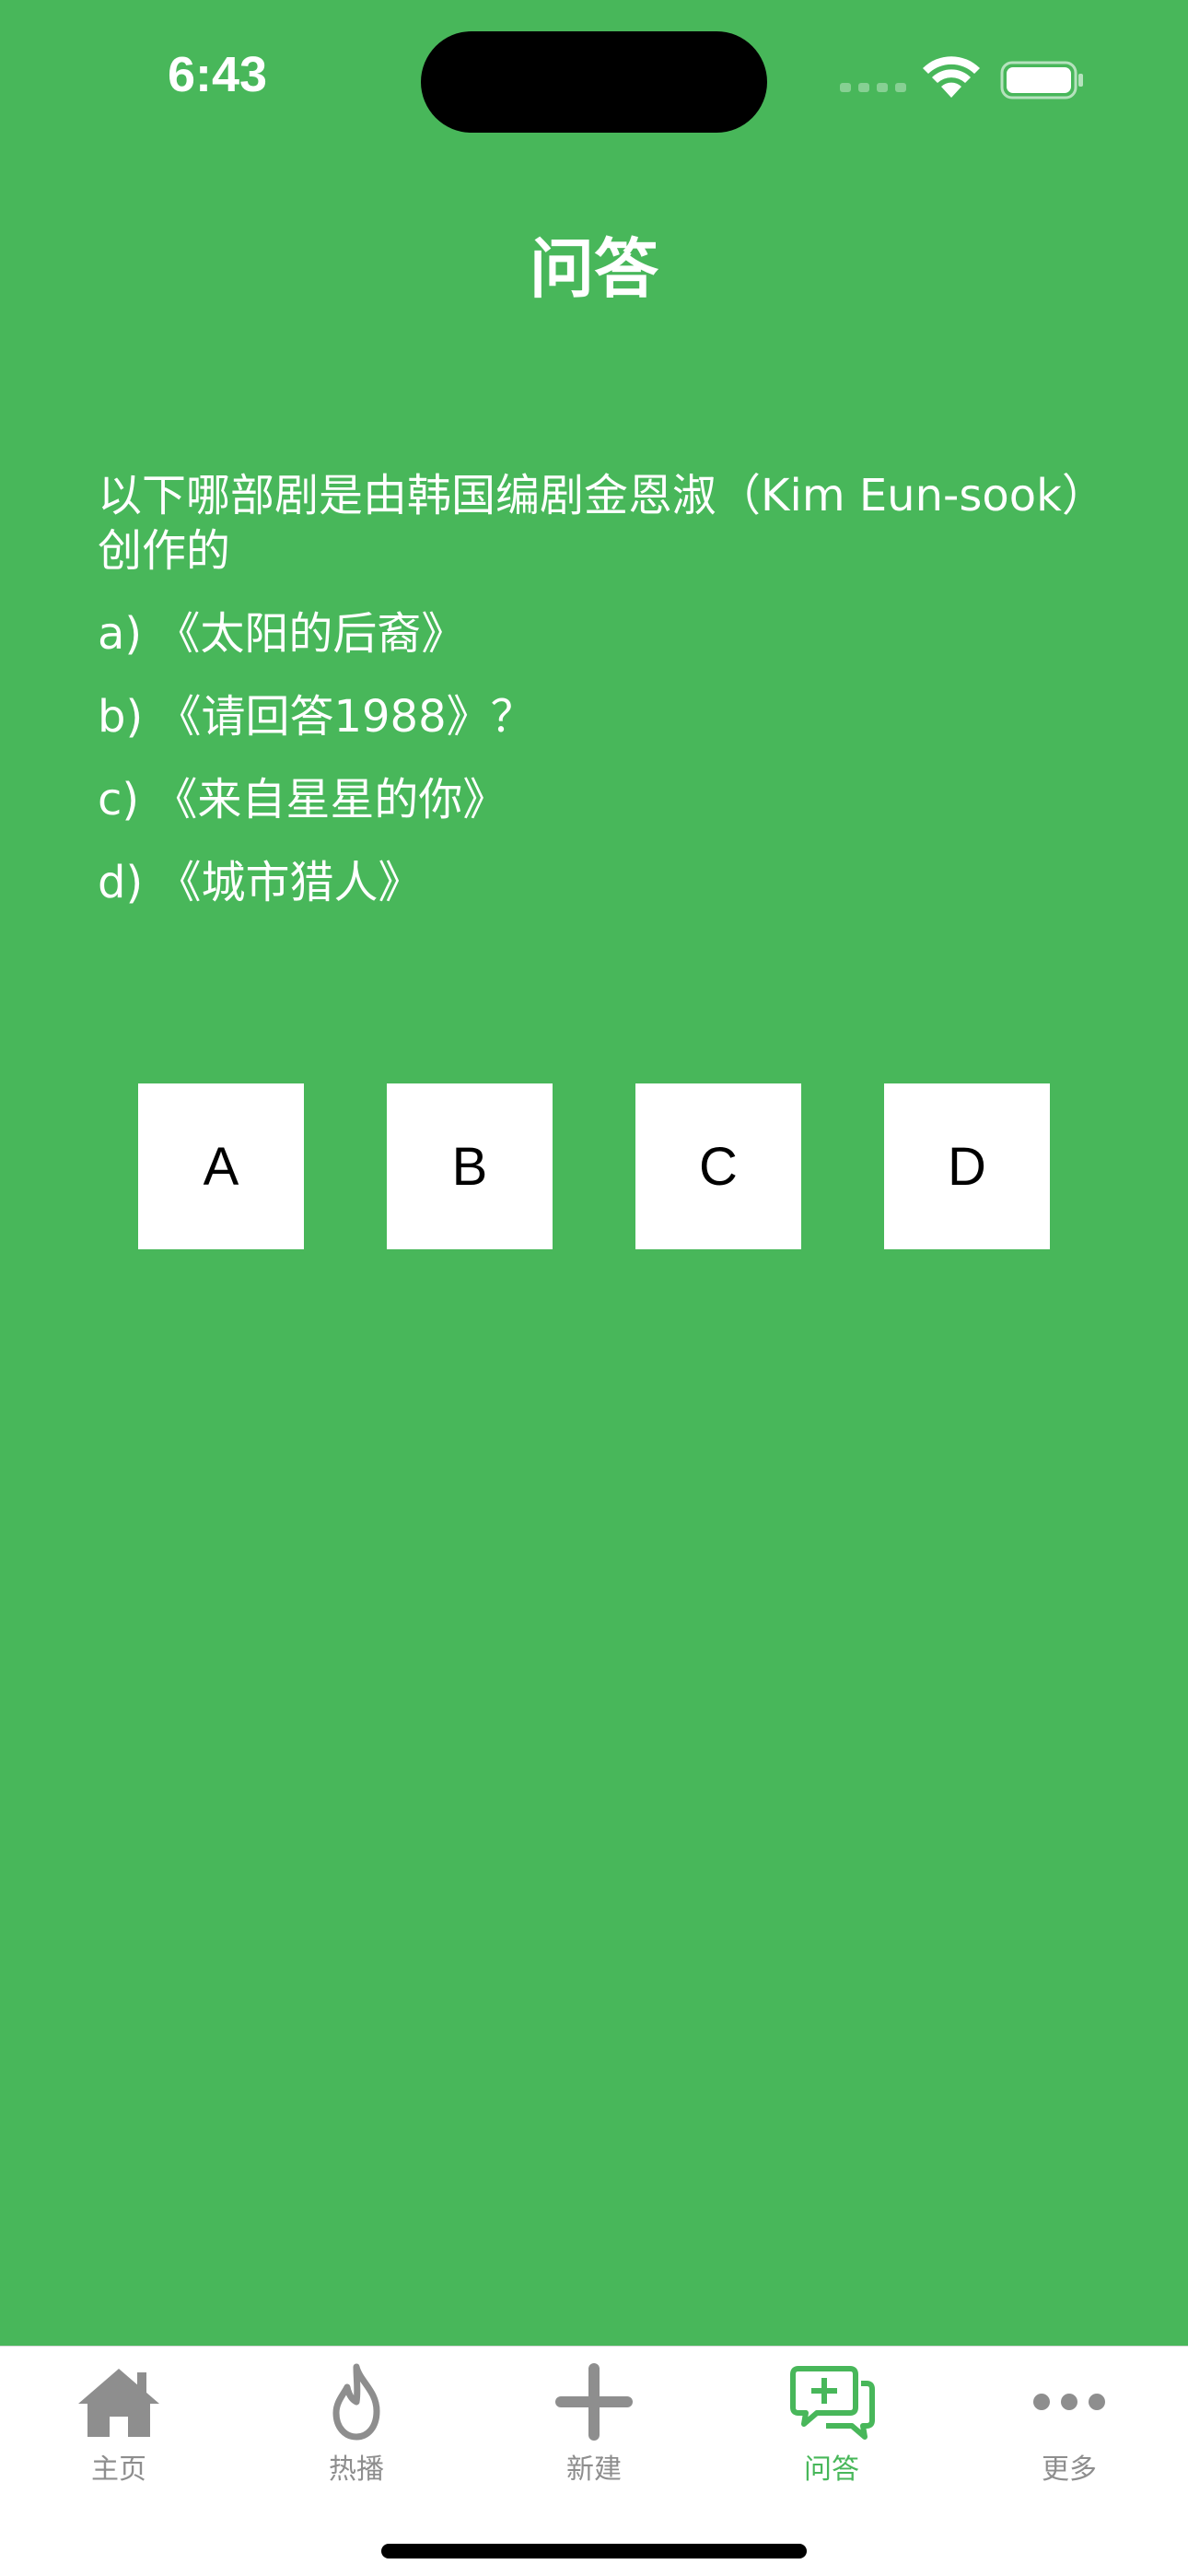 The image size is (1188, 2576). I want to click on ellipsis-icon, so click(1069, 2402).